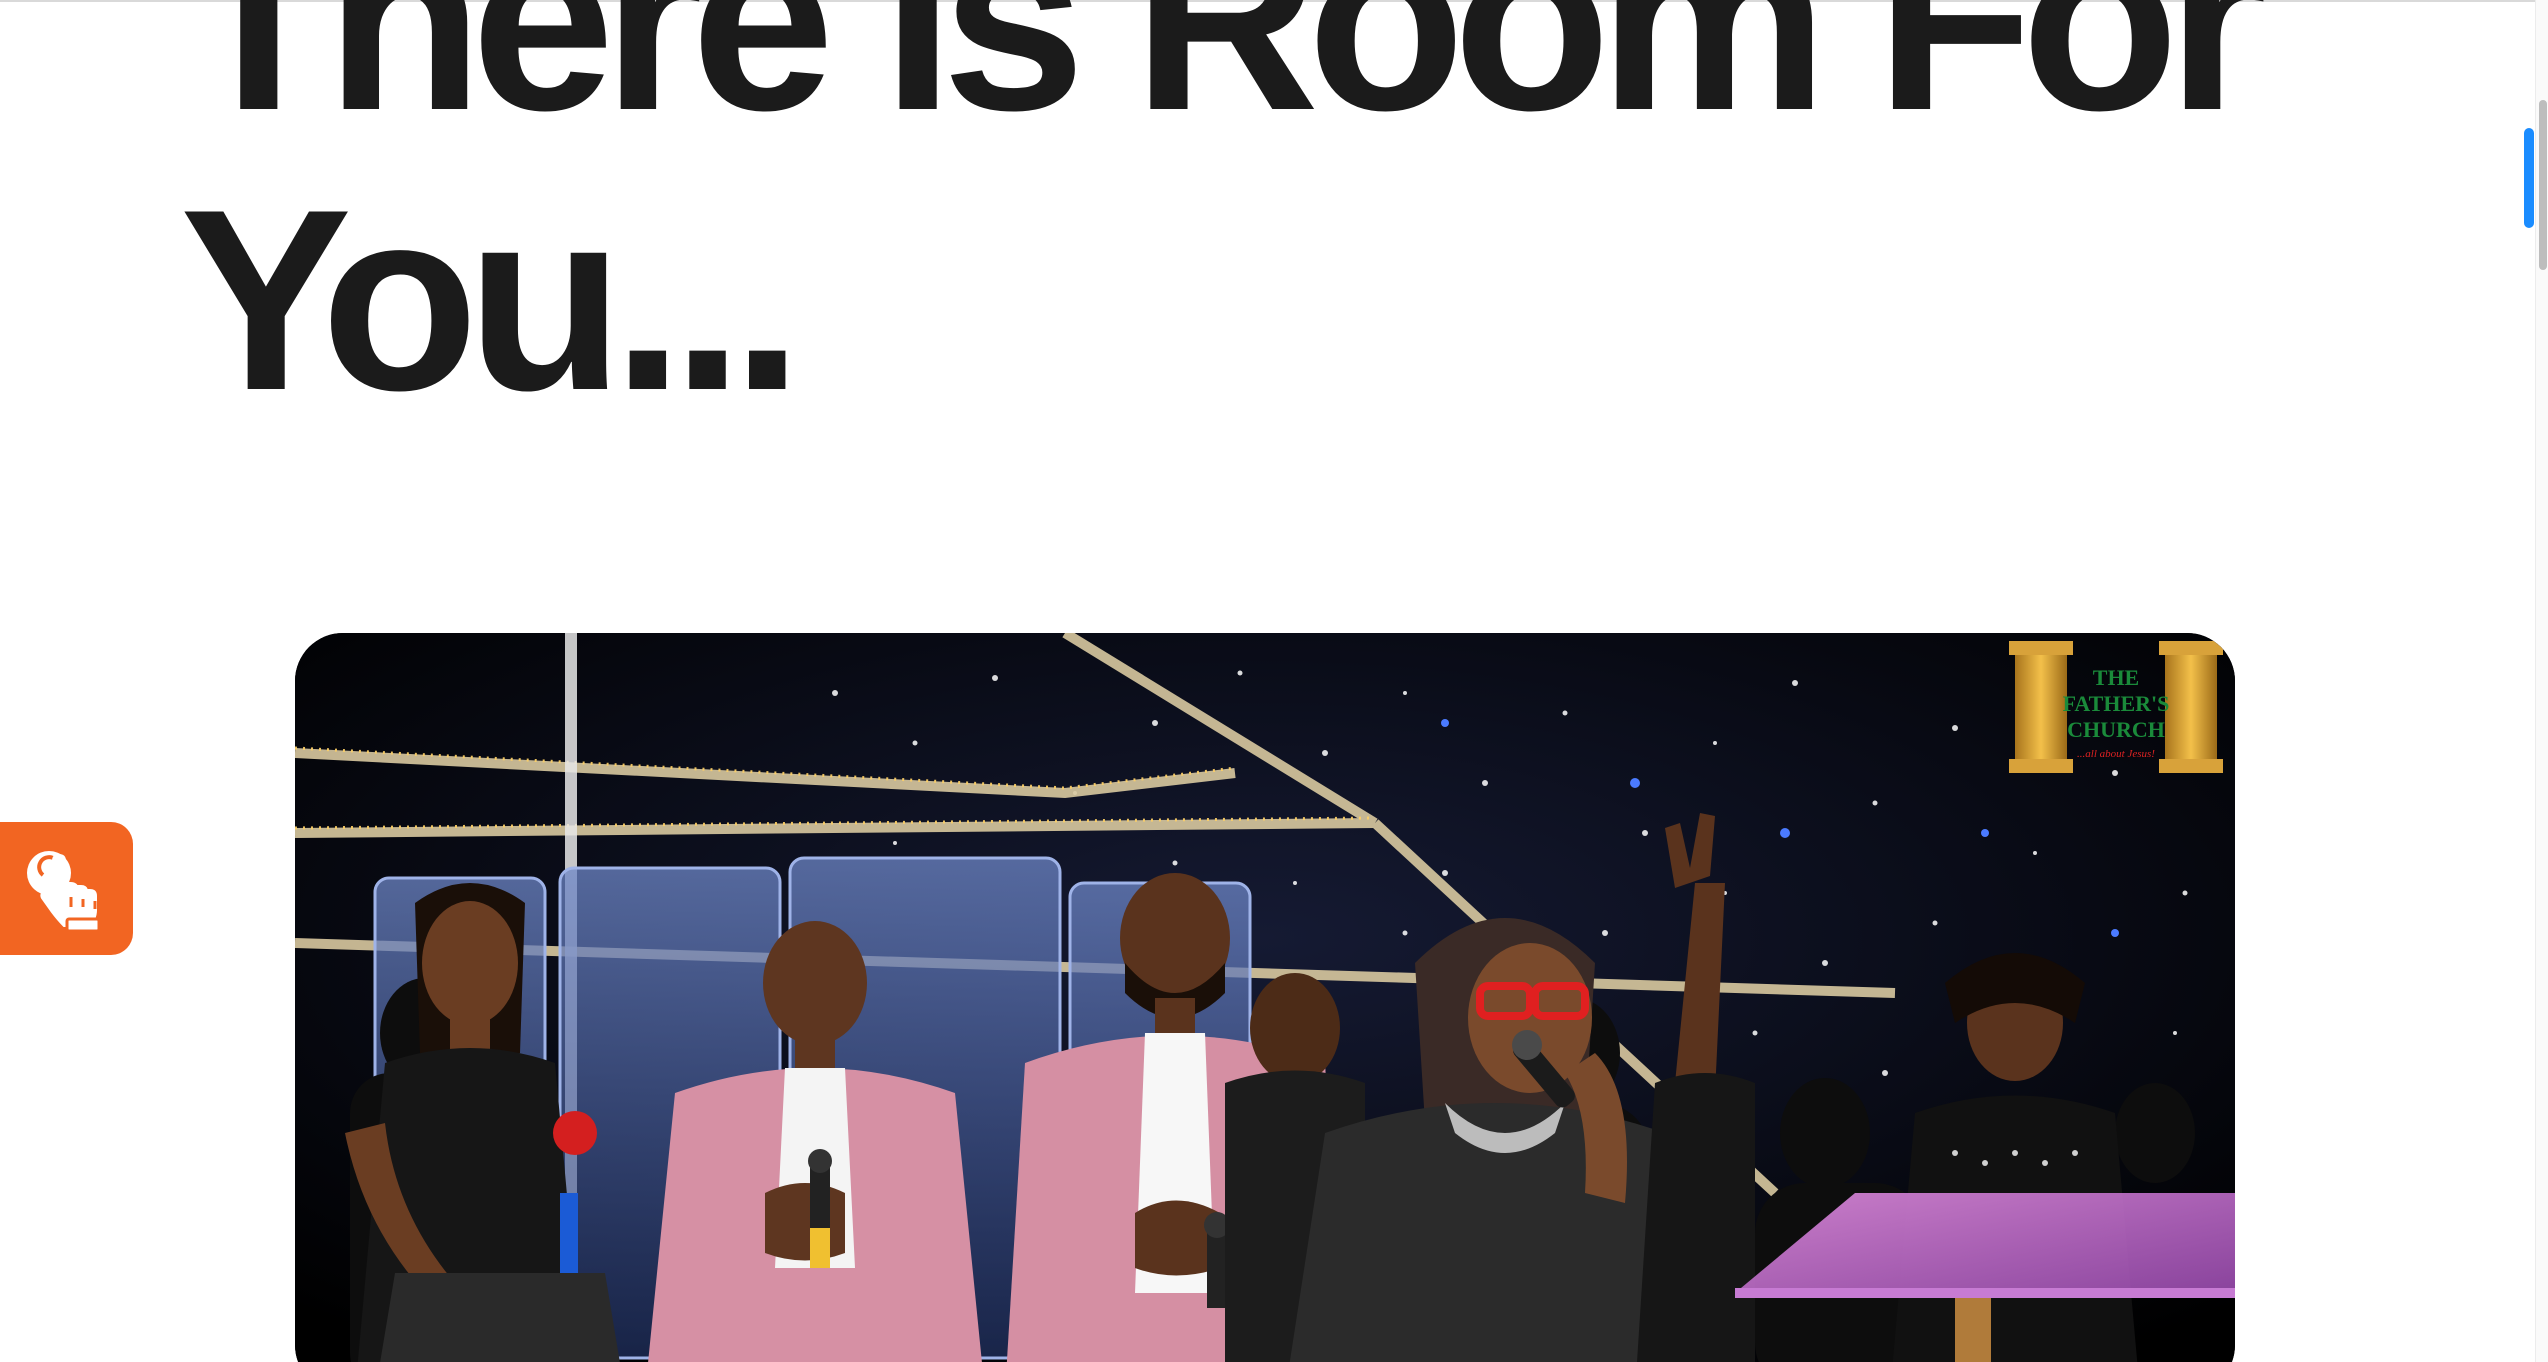 This screenshot has width=2548, height=1362. I want to click on logo-line2: FATHER'S, so click(2116, 703).